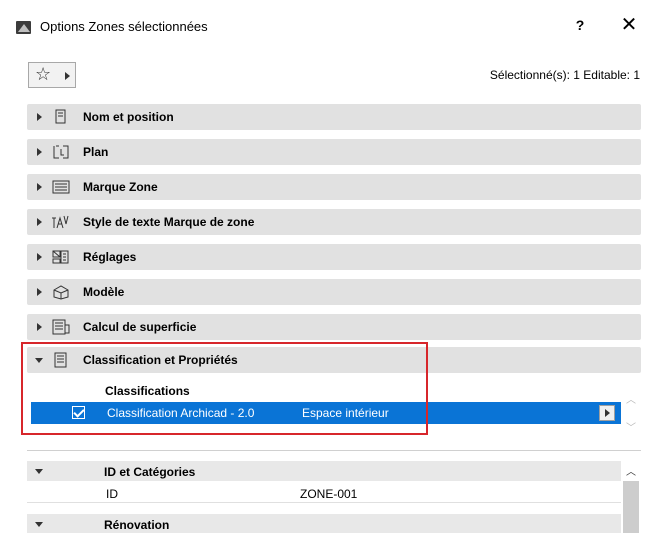 This screenshot has width=652, height=533. What do you see at coordinates (128, 117) in the screenshot?
I see `panel-label: Nom et position` at bounding box center [128, 117].